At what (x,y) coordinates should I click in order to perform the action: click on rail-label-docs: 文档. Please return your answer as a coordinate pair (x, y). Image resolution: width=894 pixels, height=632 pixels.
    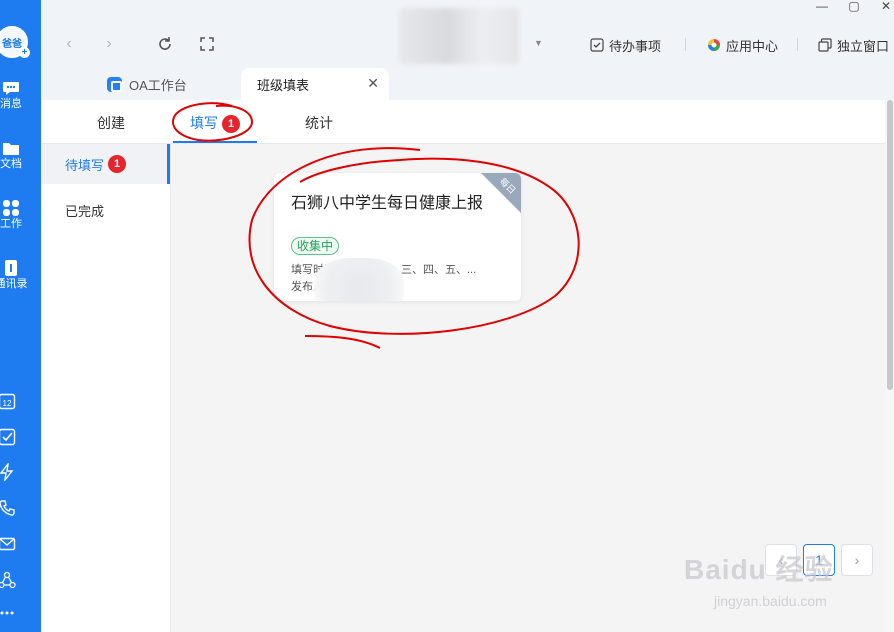
    Looking at the image, I should click on (11, 164).